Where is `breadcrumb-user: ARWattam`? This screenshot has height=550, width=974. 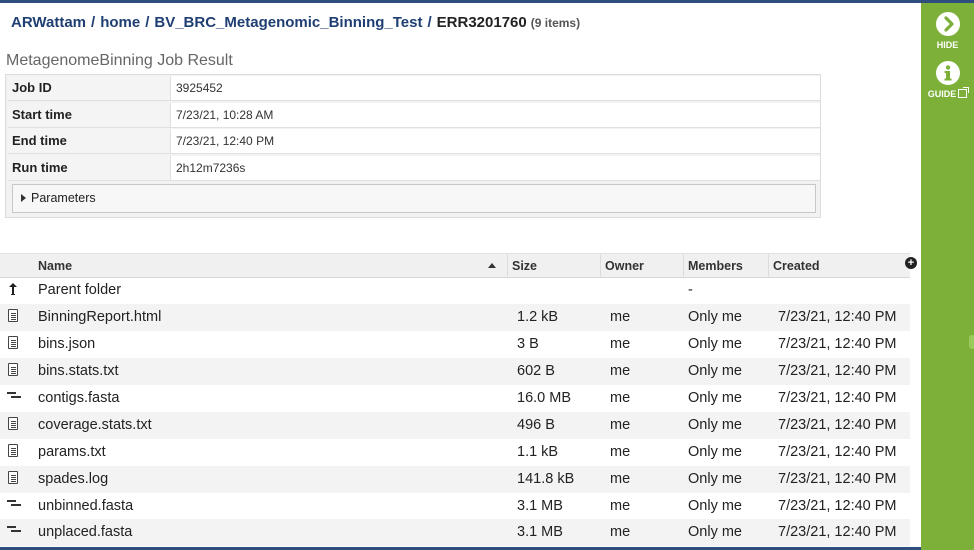
breadcrumb-user: ARWattam is located at coordinates (48, 22).